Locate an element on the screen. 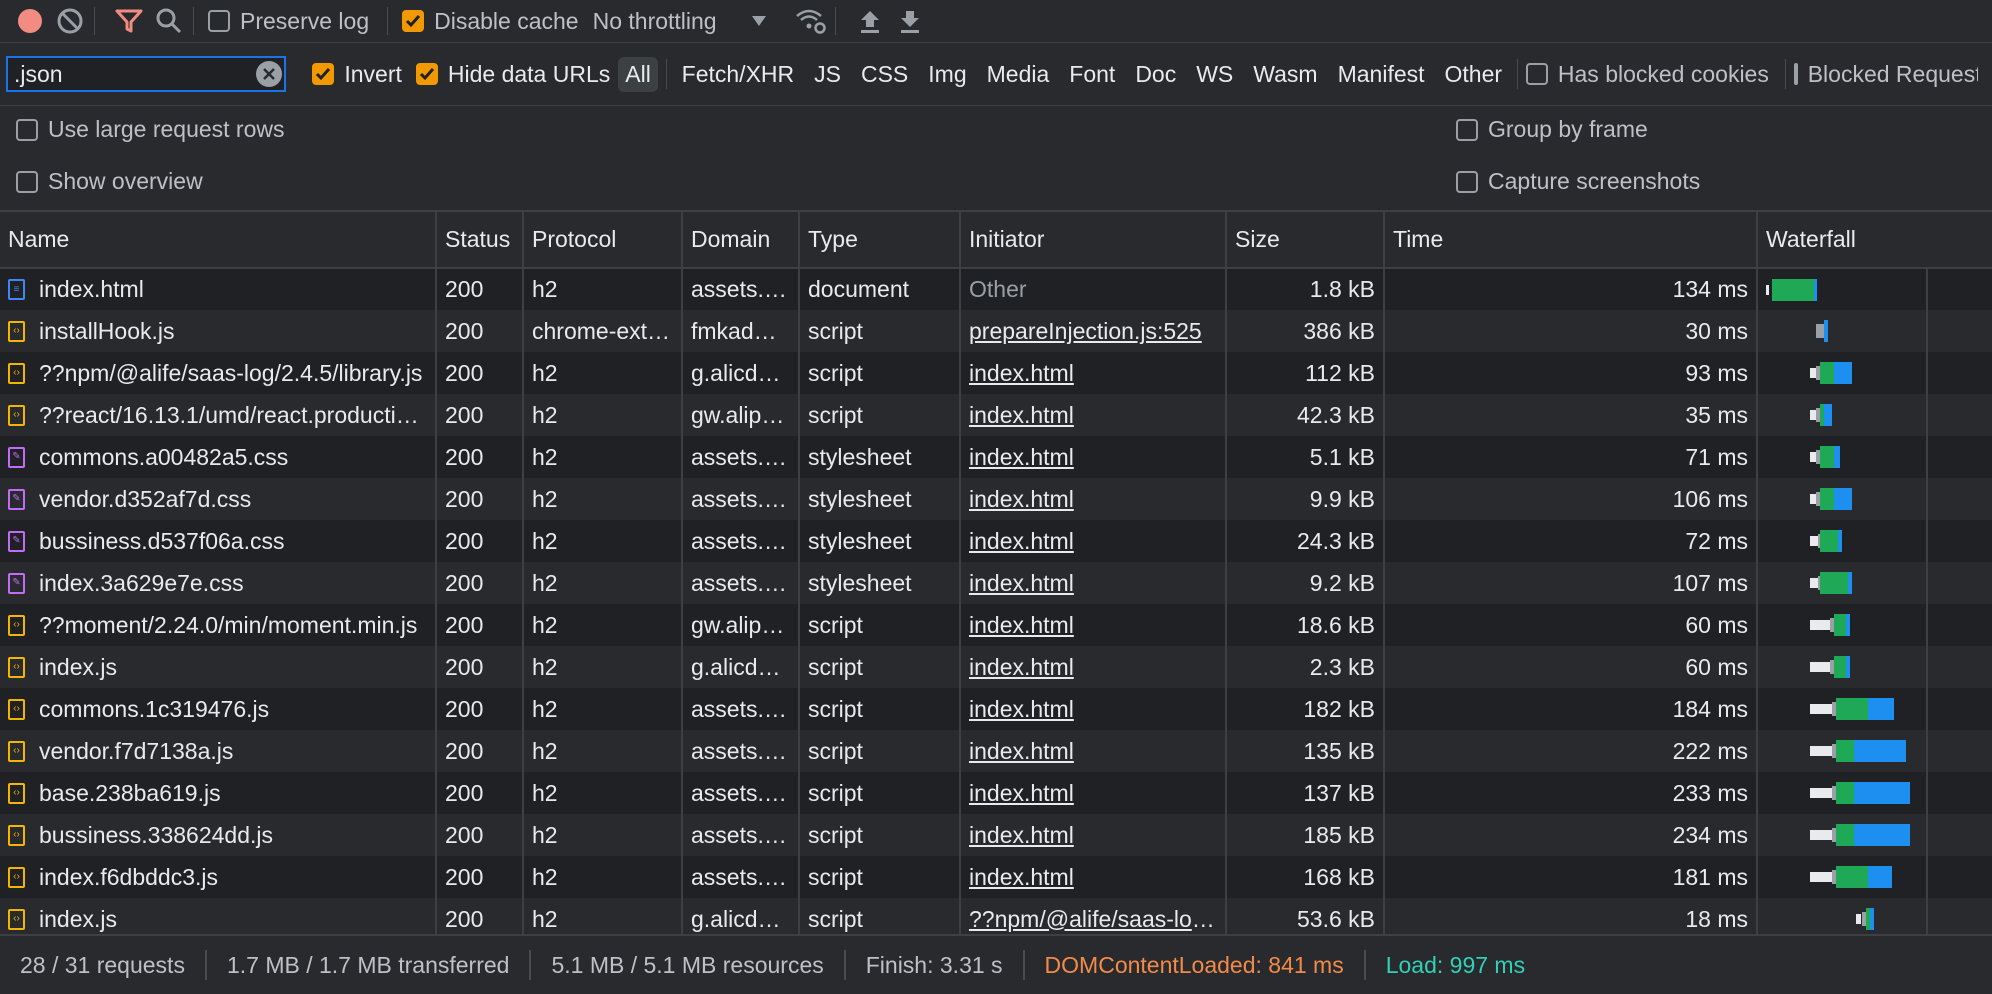 The height and width of the screenshot is (994, 1992). filter-toggle-button is located at coordinates (129, 21).